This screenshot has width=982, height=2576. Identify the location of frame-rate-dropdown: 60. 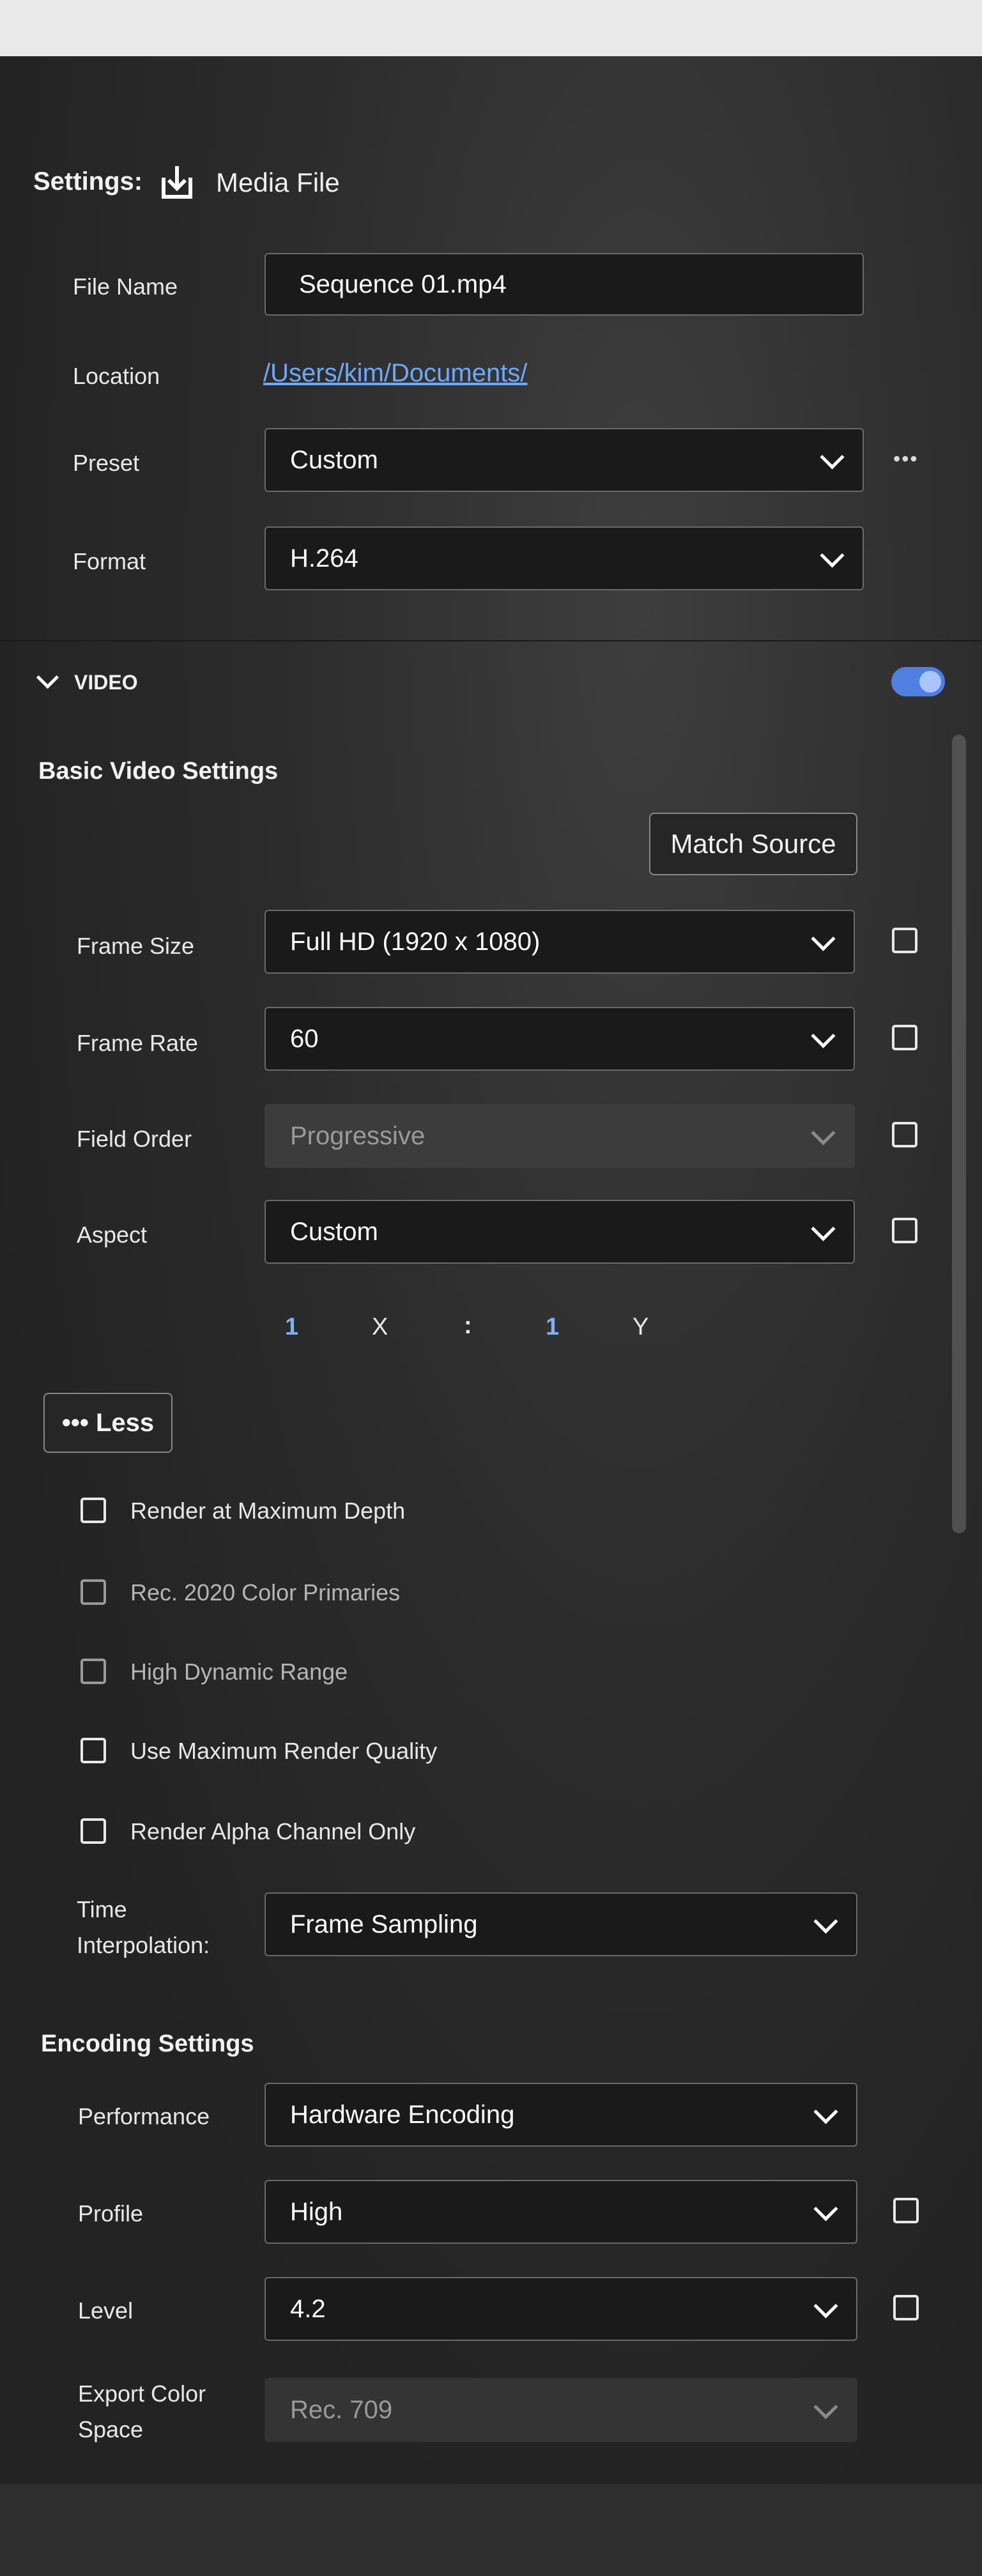
(560, 1039).